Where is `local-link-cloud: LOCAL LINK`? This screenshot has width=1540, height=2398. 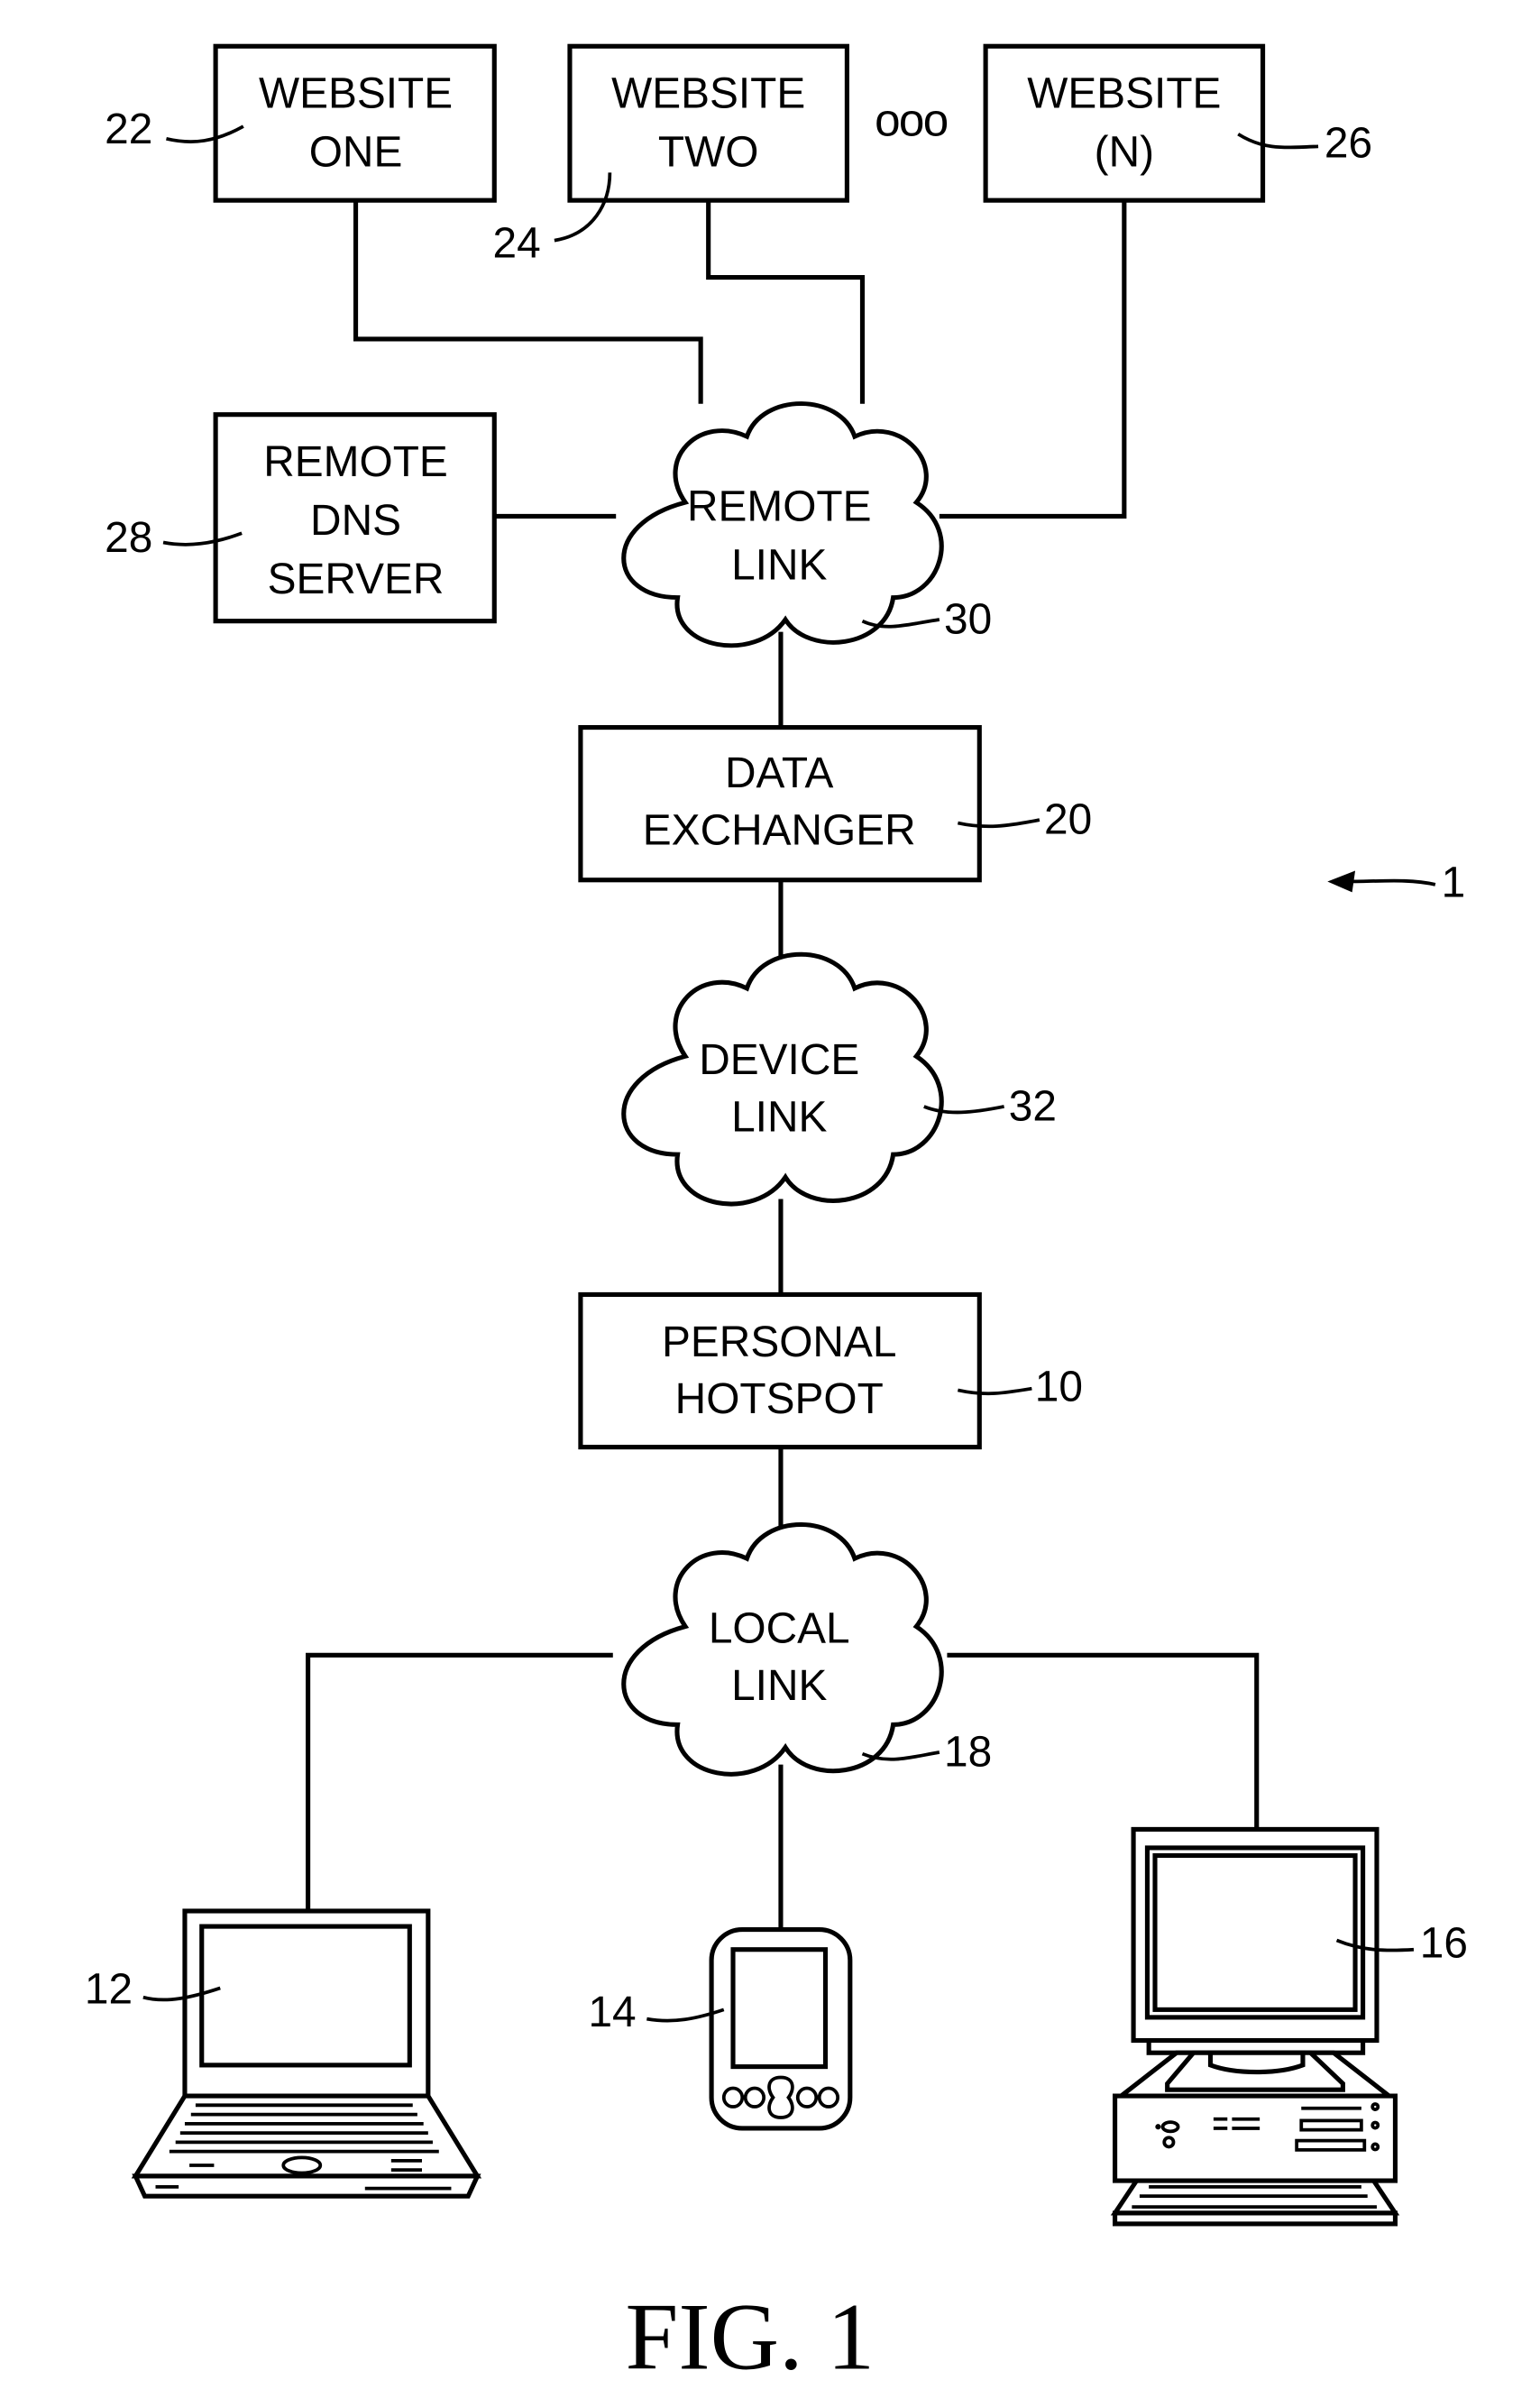
local-link-cloud: LOCAL LINK is located at coordinates (782, 1649).